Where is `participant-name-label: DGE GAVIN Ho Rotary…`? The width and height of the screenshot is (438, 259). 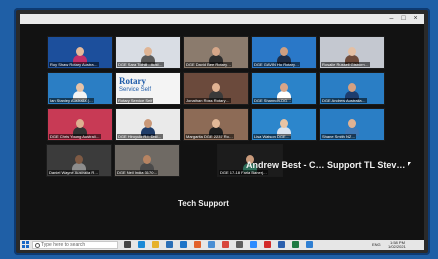 participant-name-label: DGE GAVIN Ho Rotary… is located at coordinates (277, 64).